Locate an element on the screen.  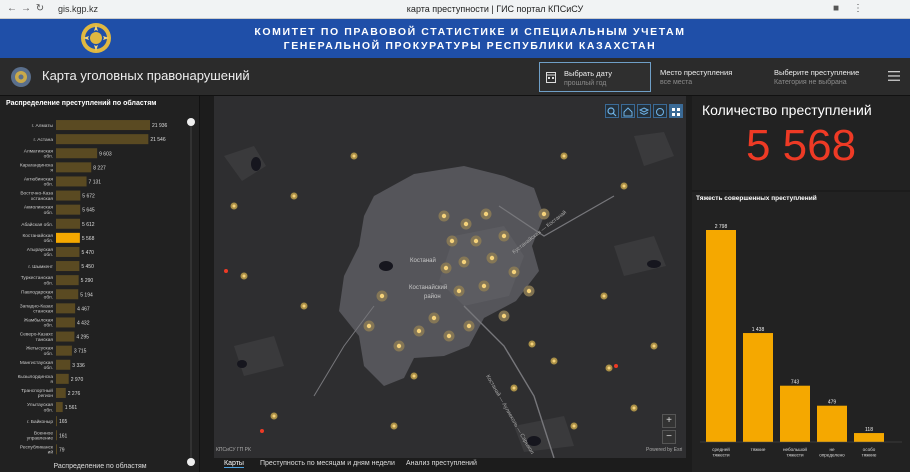
severity-category-label: небольшой тяжести is located at coordinates (795, 452).